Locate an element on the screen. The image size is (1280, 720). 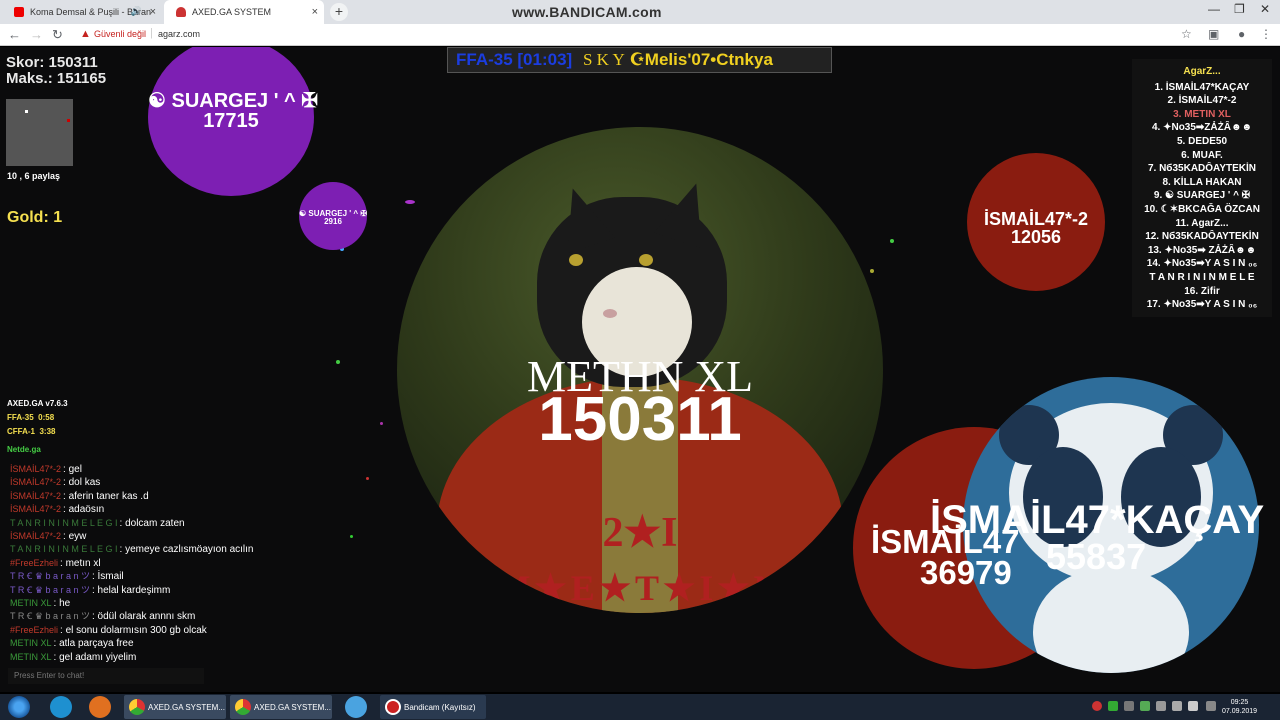
leaderboard-entry: 12. Nб35KADÔAYTEKİN is located at coordinates (1202, 237).